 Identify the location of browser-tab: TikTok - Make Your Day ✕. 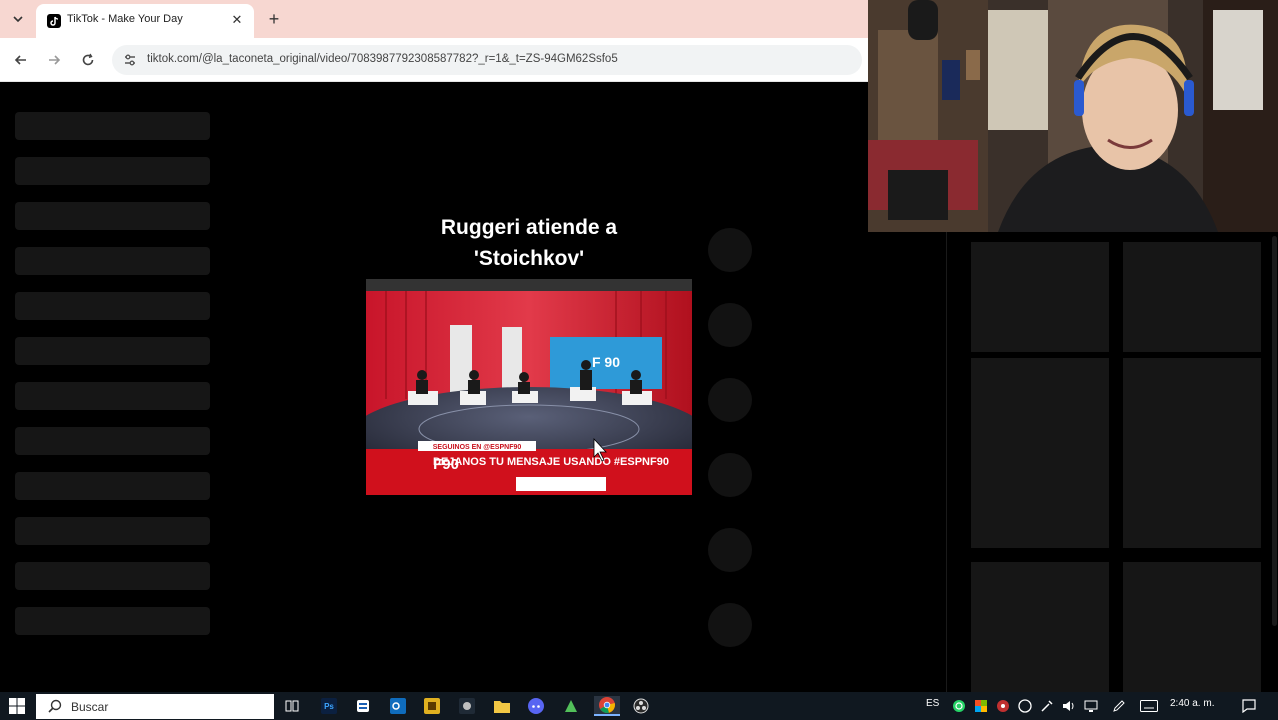
(145, 21).